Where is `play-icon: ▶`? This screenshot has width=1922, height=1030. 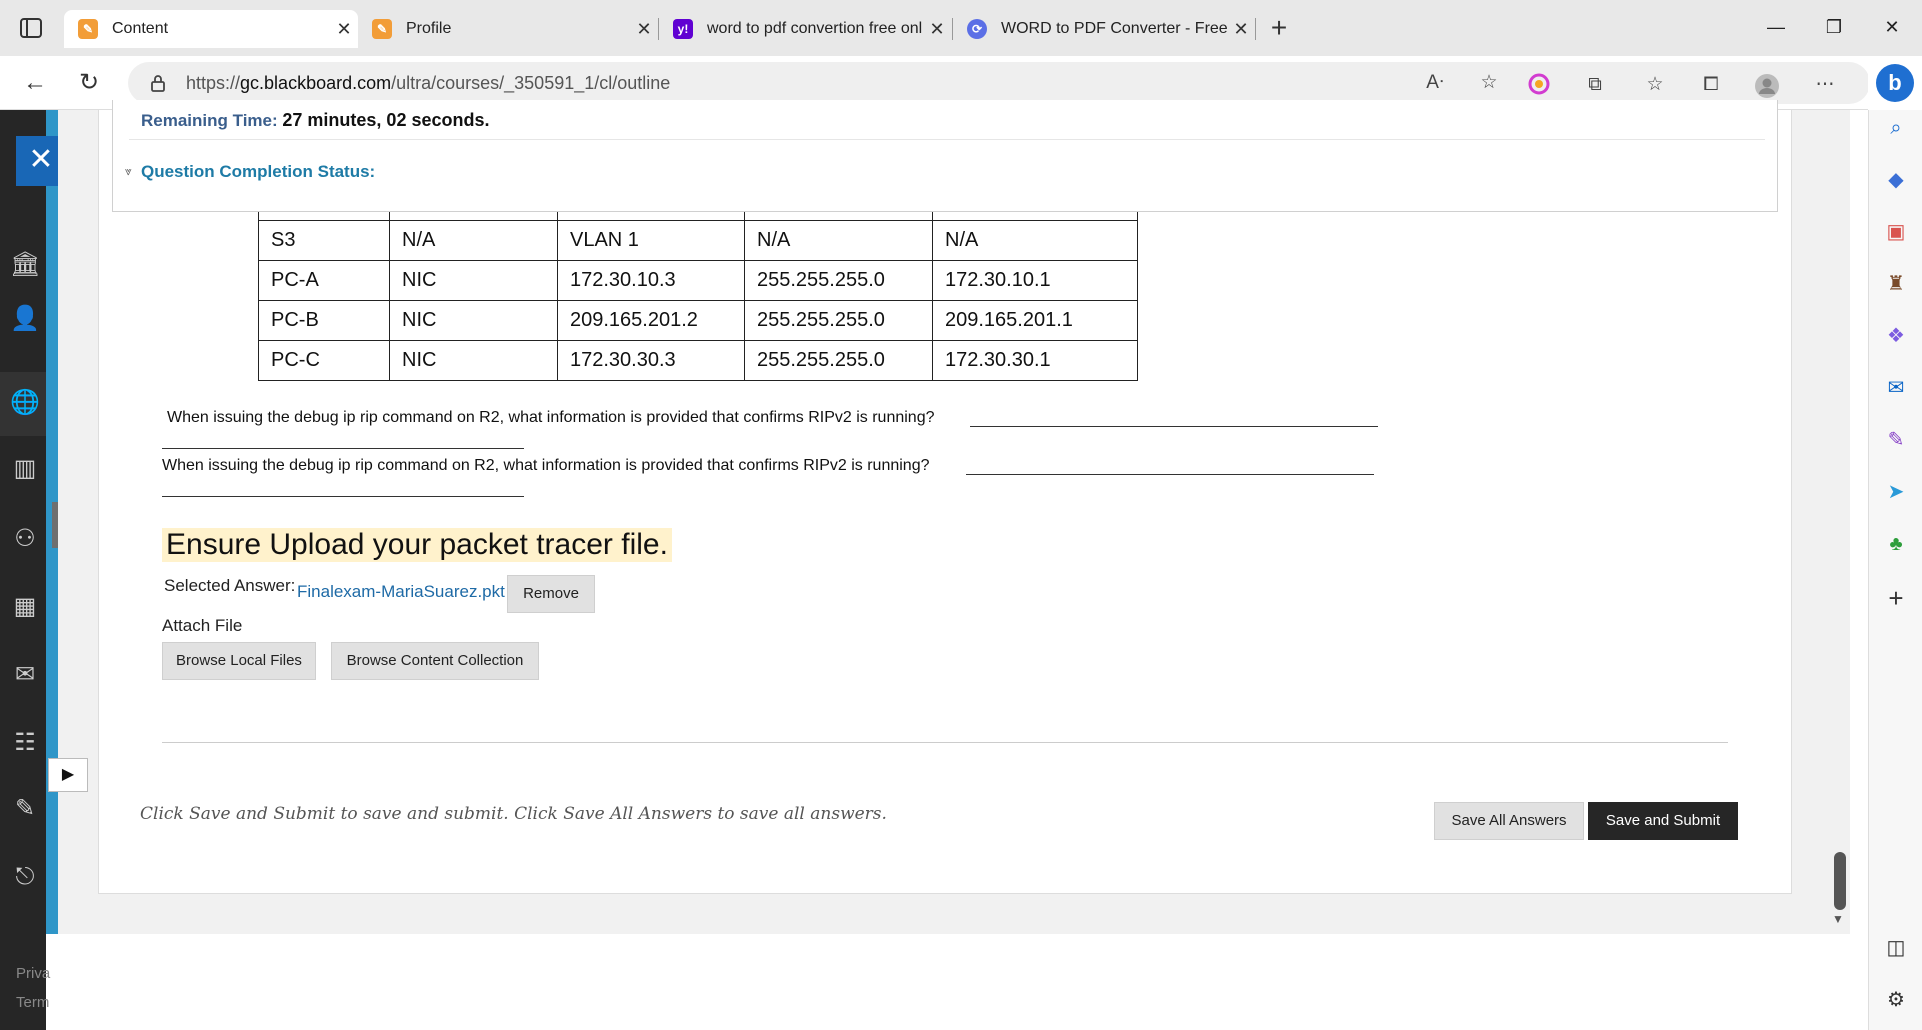
play-icon: ▶ is located at coordinates (68, 775).